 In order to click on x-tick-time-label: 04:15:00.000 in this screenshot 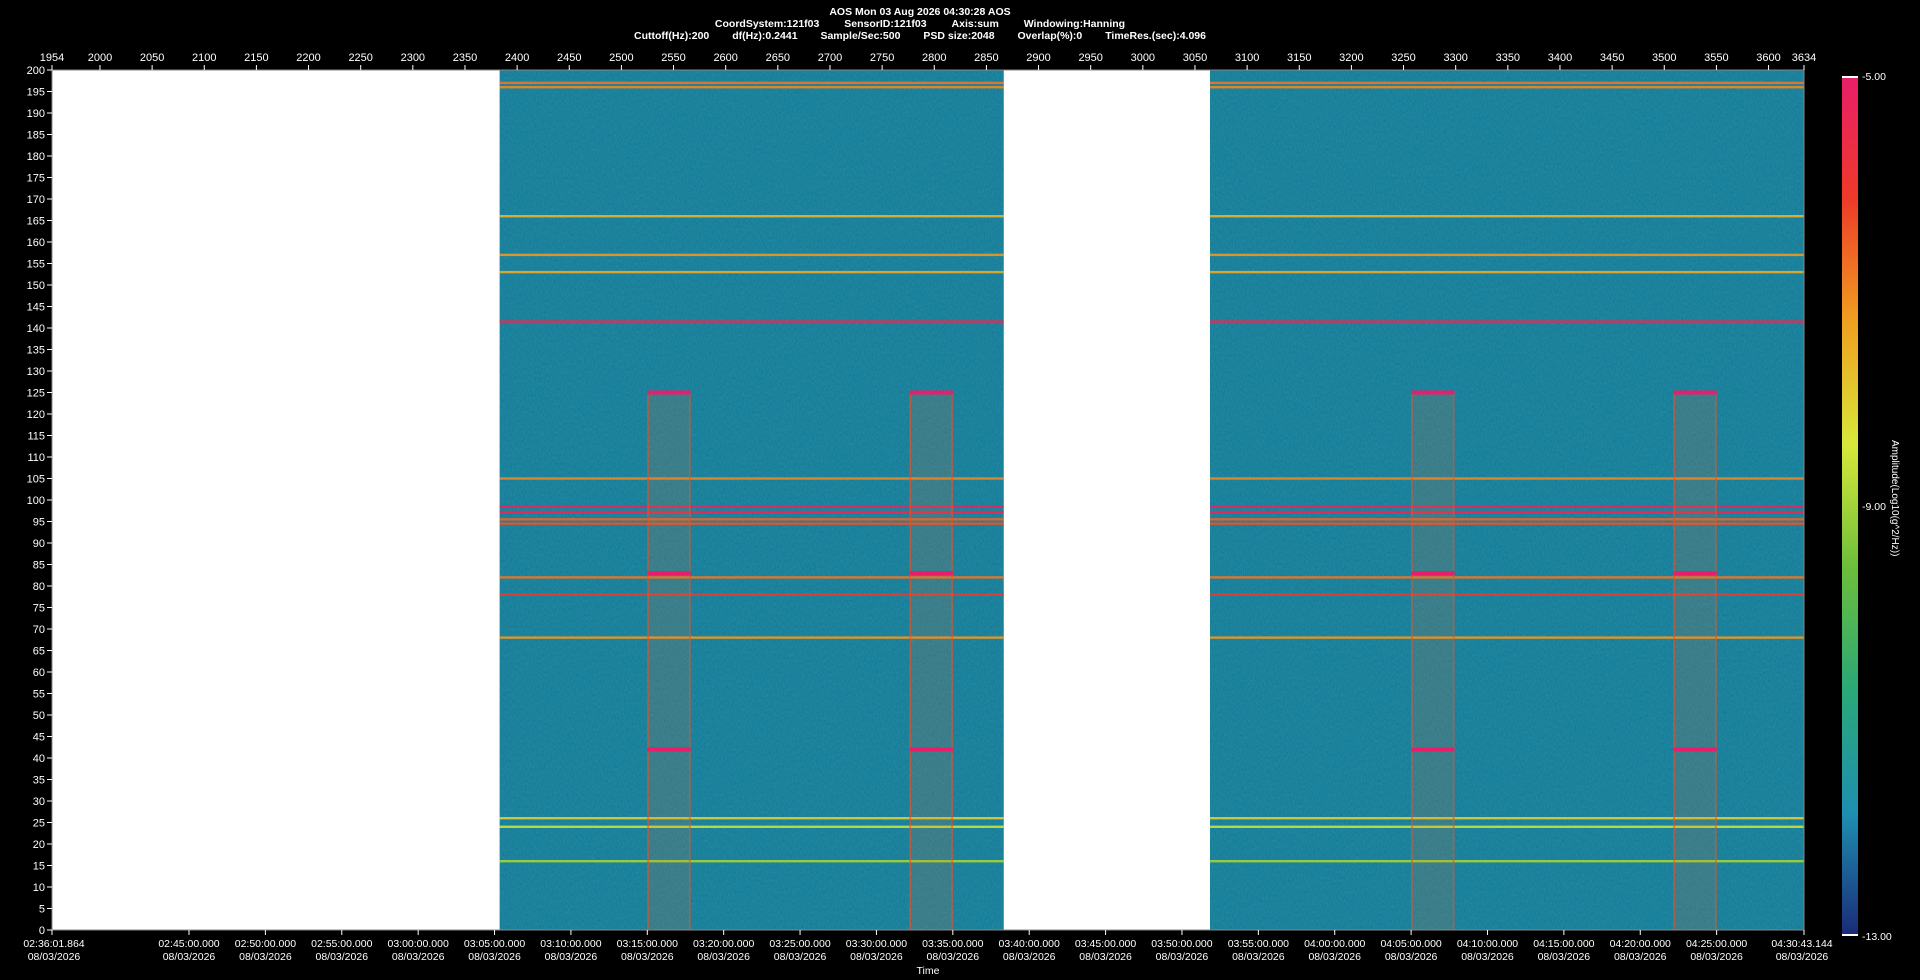, I will do `click(1563, 944)`.